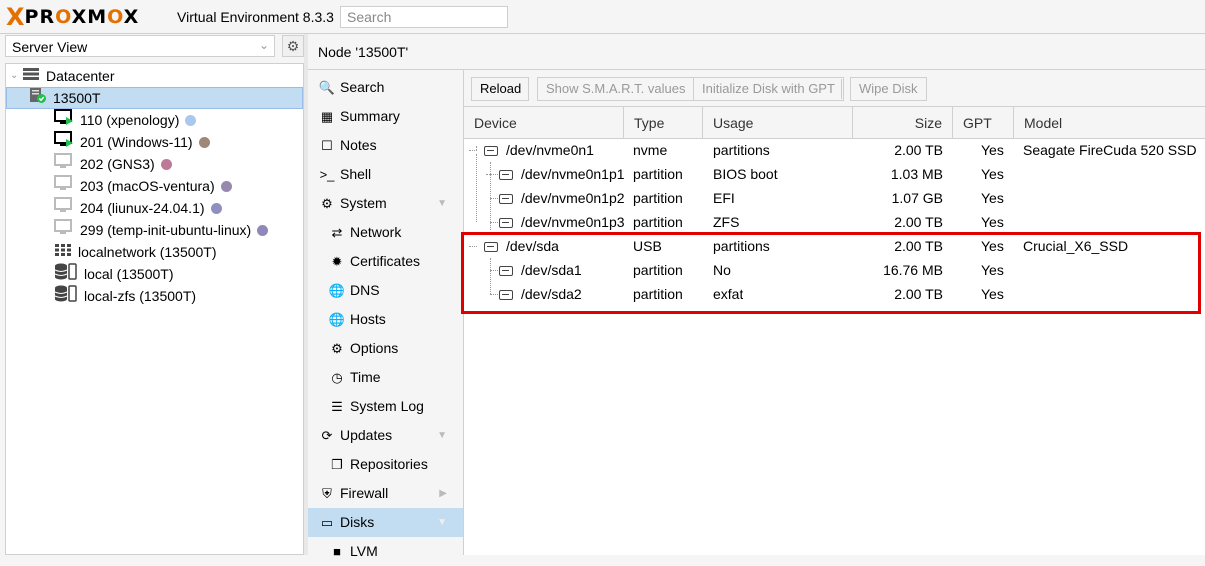 The width and height of the screenshot is (1205, 566). I want to click on gear-icon: ⚙, so click(293, 46).